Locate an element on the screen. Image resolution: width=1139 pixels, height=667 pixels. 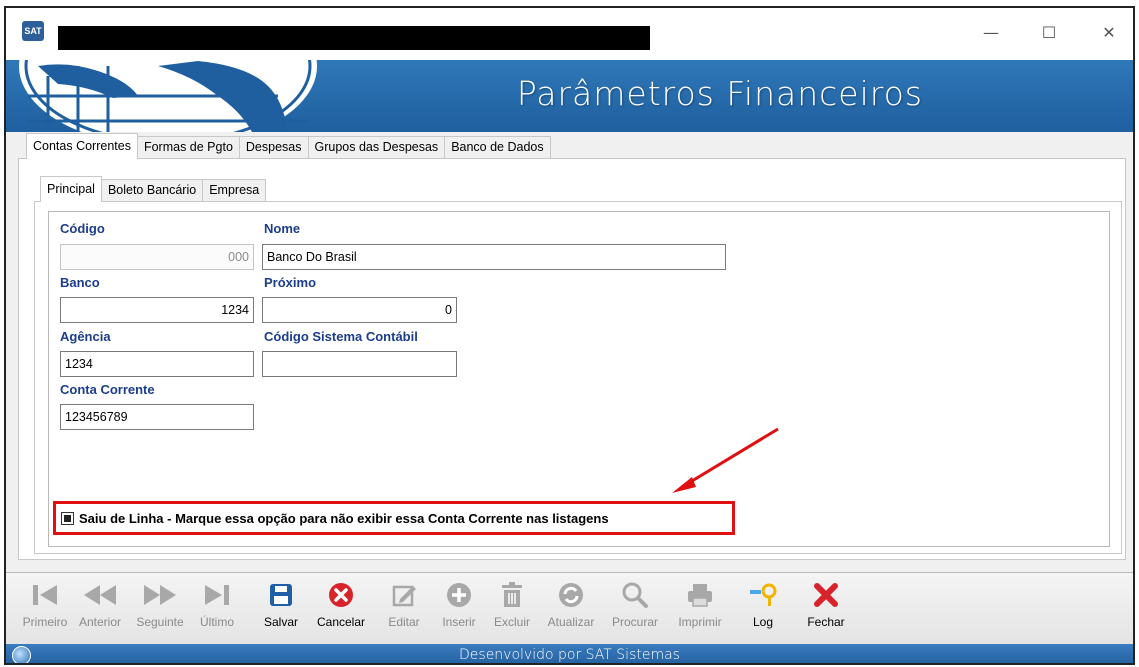
tab-despesas: Despesas is located at coordinates (273, 147).